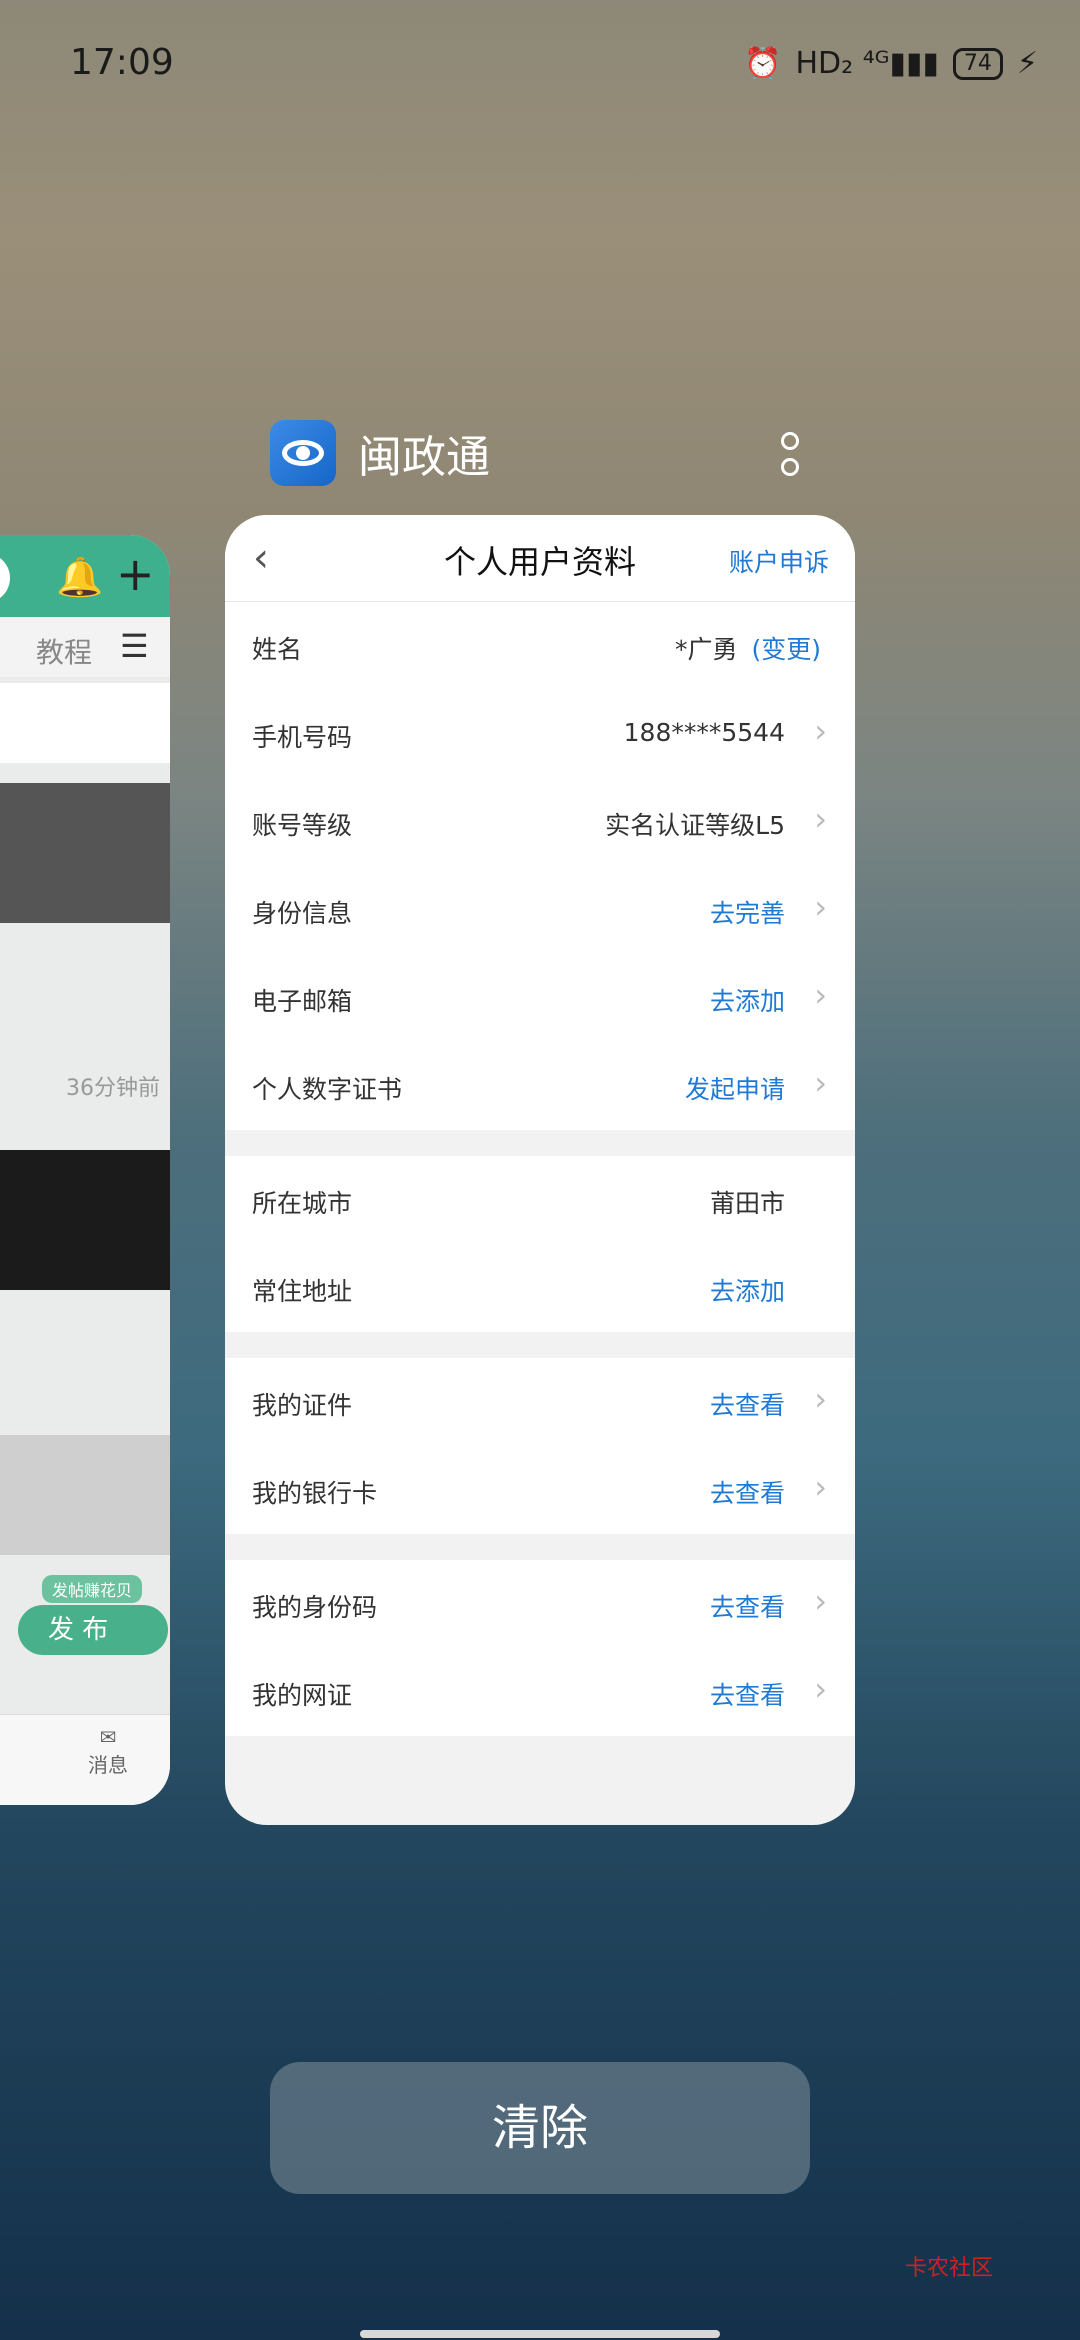 The height and width of the screenshot is (2340, 1080). What do you see at coordinates (540, 65) in the screenshot?
I see `status-bar: 17:09 ⏰ HD₂ ⁴ᴳ▮▮▮ 74 ⚡` at bounding box center [540, 65].